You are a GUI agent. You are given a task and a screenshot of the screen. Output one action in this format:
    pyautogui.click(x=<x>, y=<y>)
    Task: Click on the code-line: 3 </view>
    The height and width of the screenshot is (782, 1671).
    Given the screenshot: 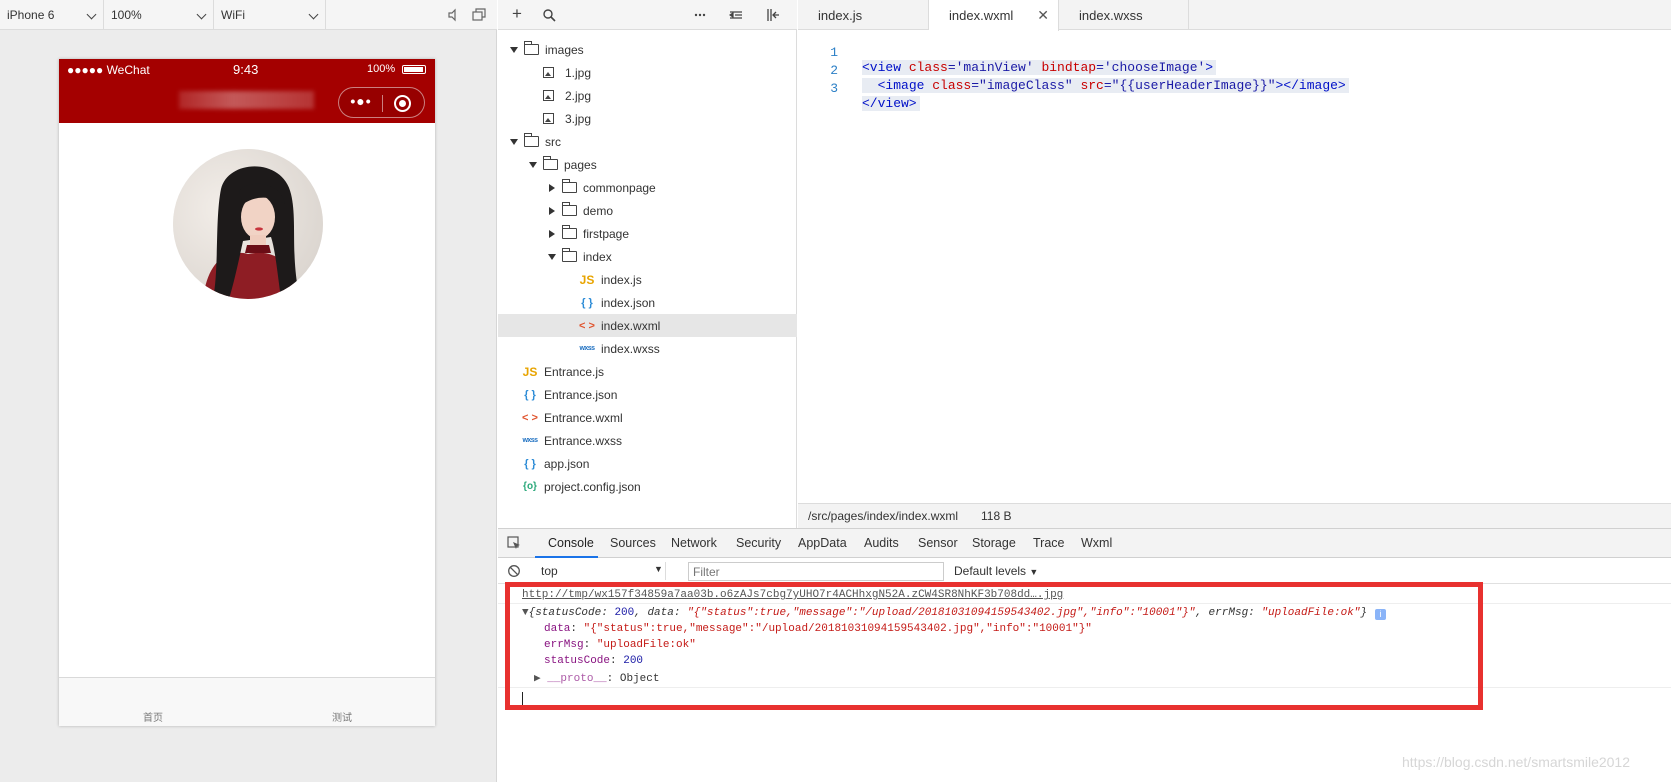 What is the action you would take?
    pyautogui.click(x=859, y=88)
    